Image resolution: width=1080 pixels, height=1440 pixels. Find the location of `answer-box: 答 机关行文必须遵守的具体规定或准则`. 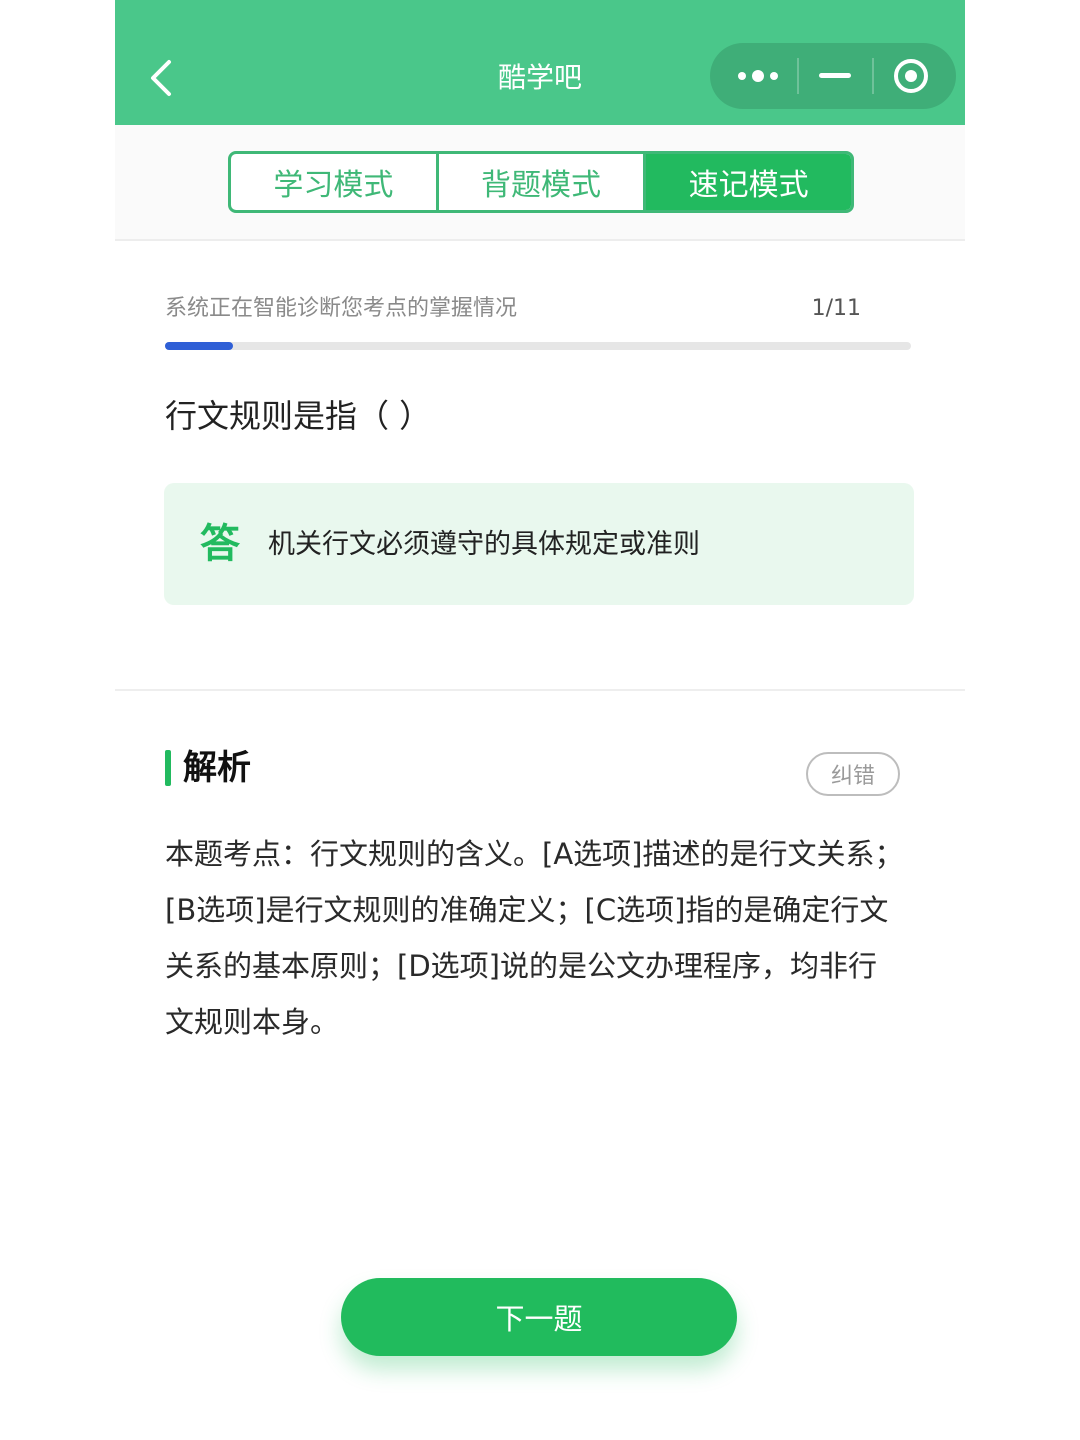

answer-box: 答 机关行文必须遵守的具体规定或准则 is located at coordinates (539, 544).